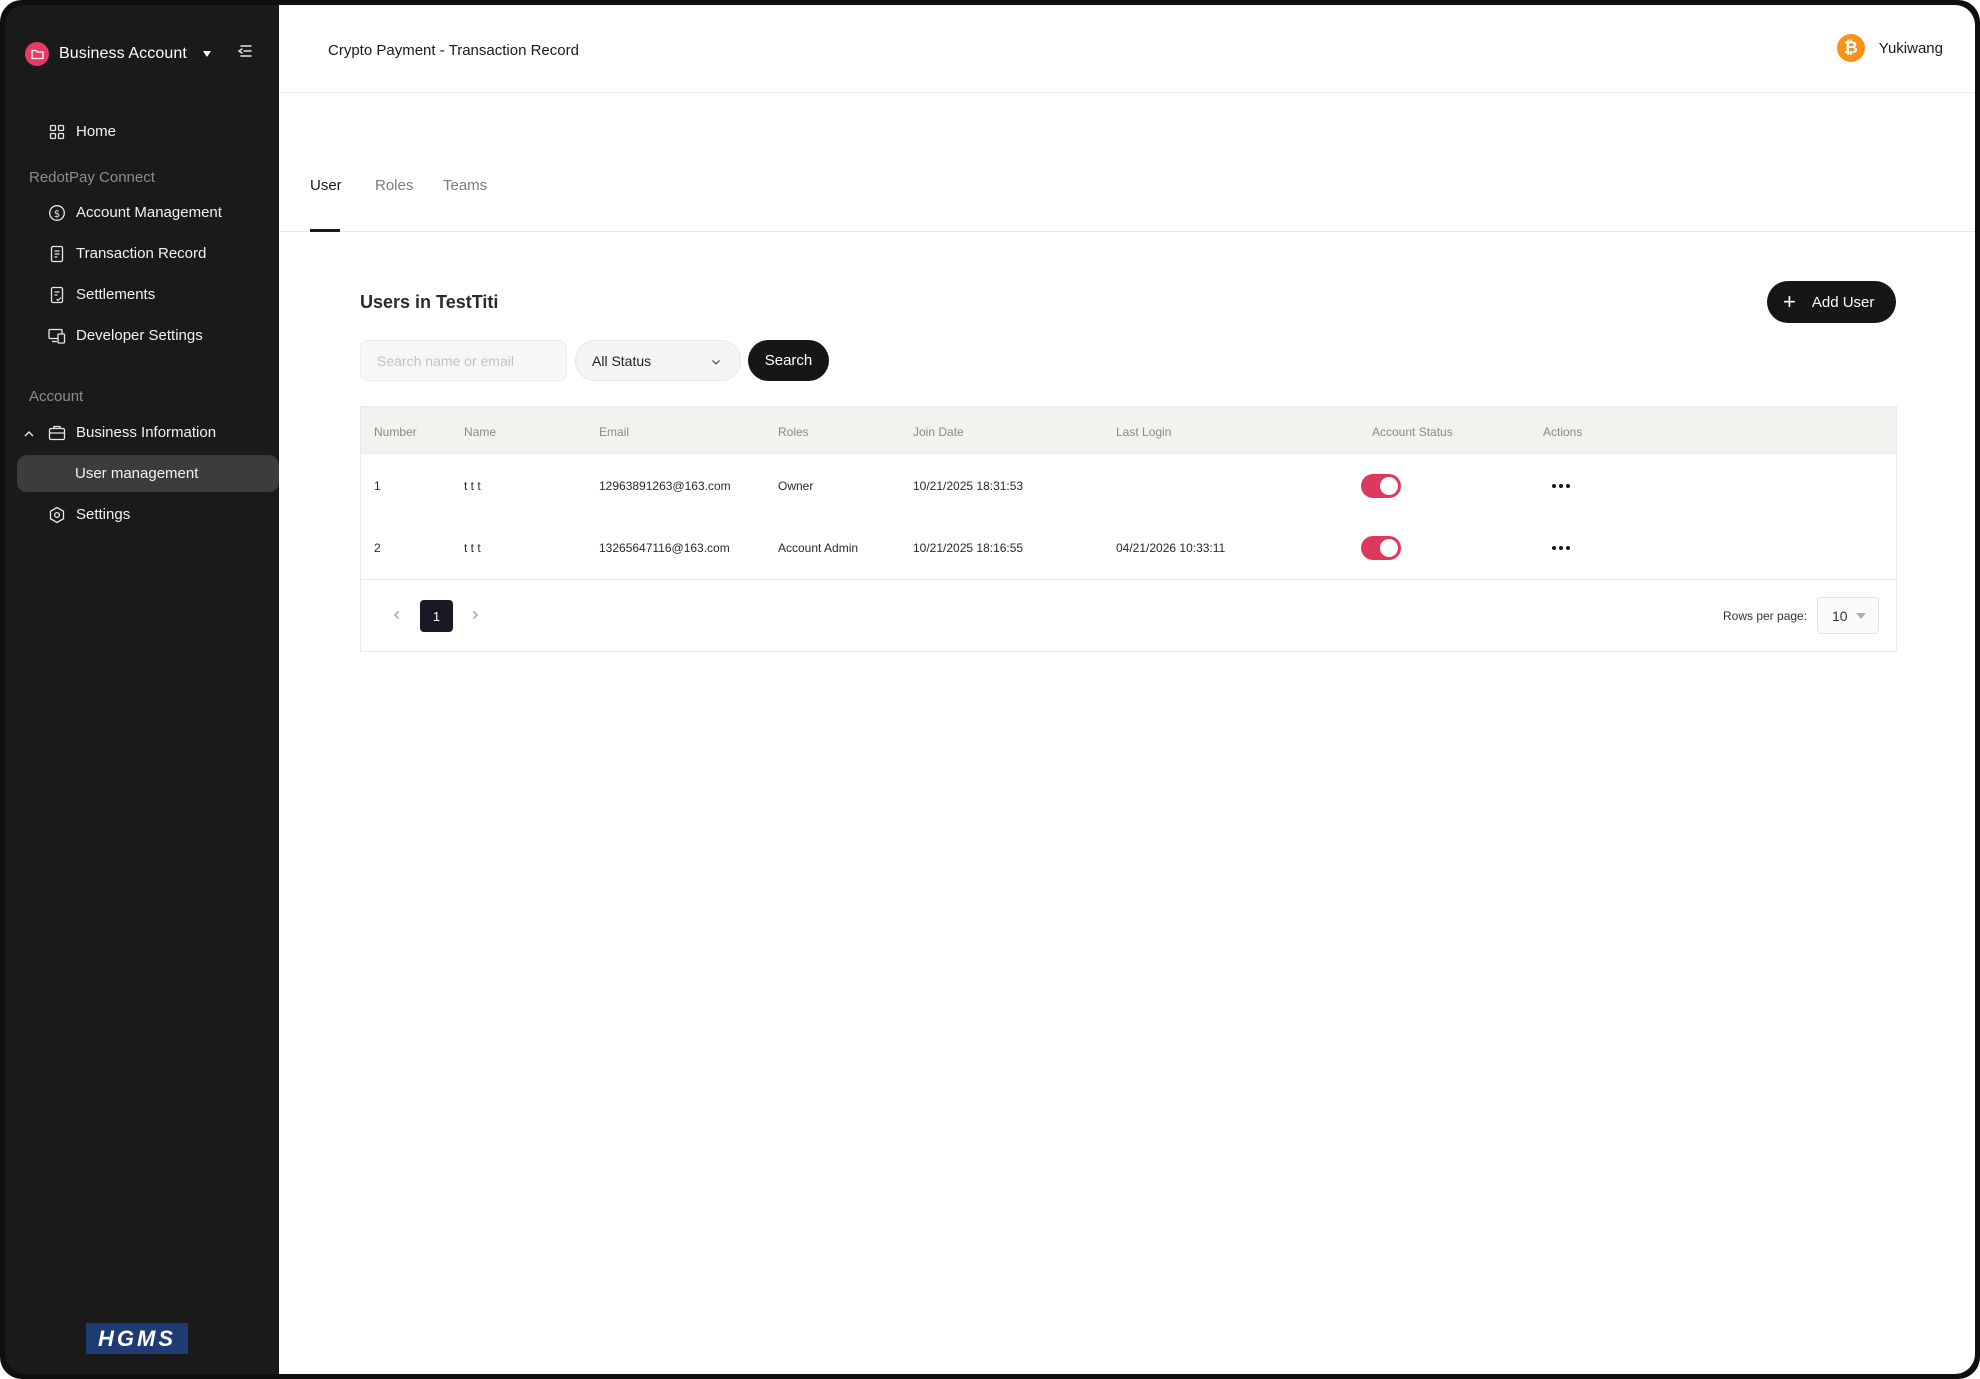 Image resolution: width=1980 pixels, height=1379 pixels. What do you see at coordinates (453, 50) in the screenshot?
I see `page-title: Crypto Payment - Transaction Record` at bounding box center [453, 50].